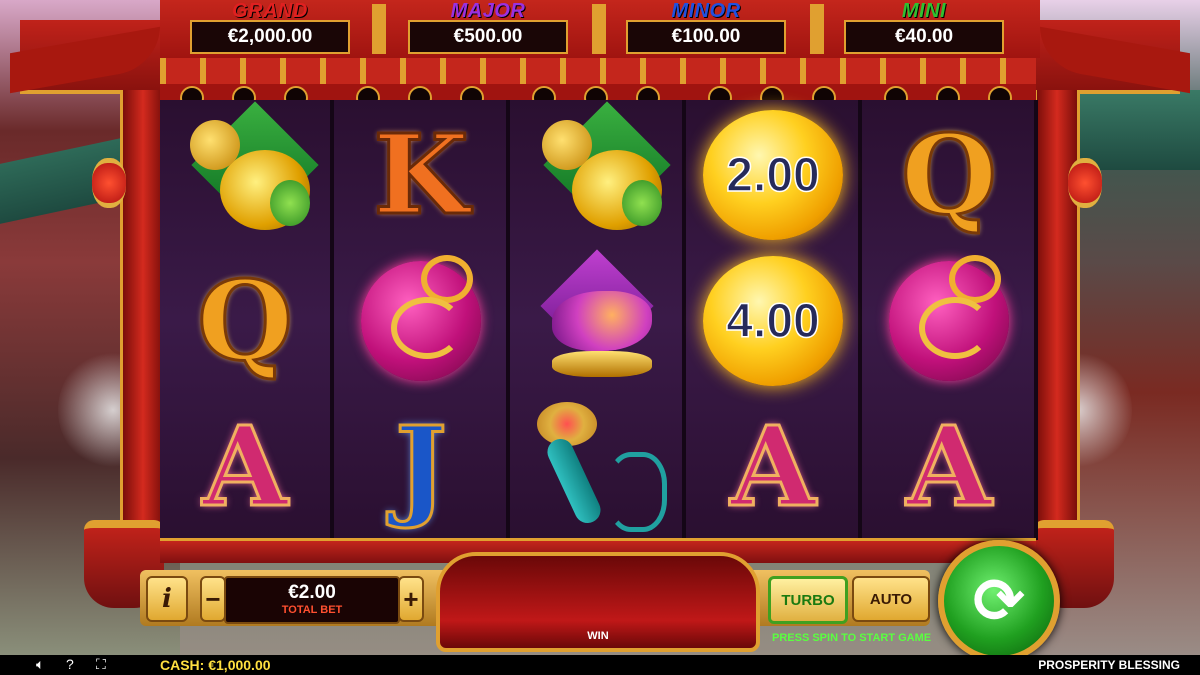 The image size is (1200, 675). What do you see at coordinates (40, 664) in the screenshot?
I see `sound-icon: 🔈︎` at bounding box center [40, 664].